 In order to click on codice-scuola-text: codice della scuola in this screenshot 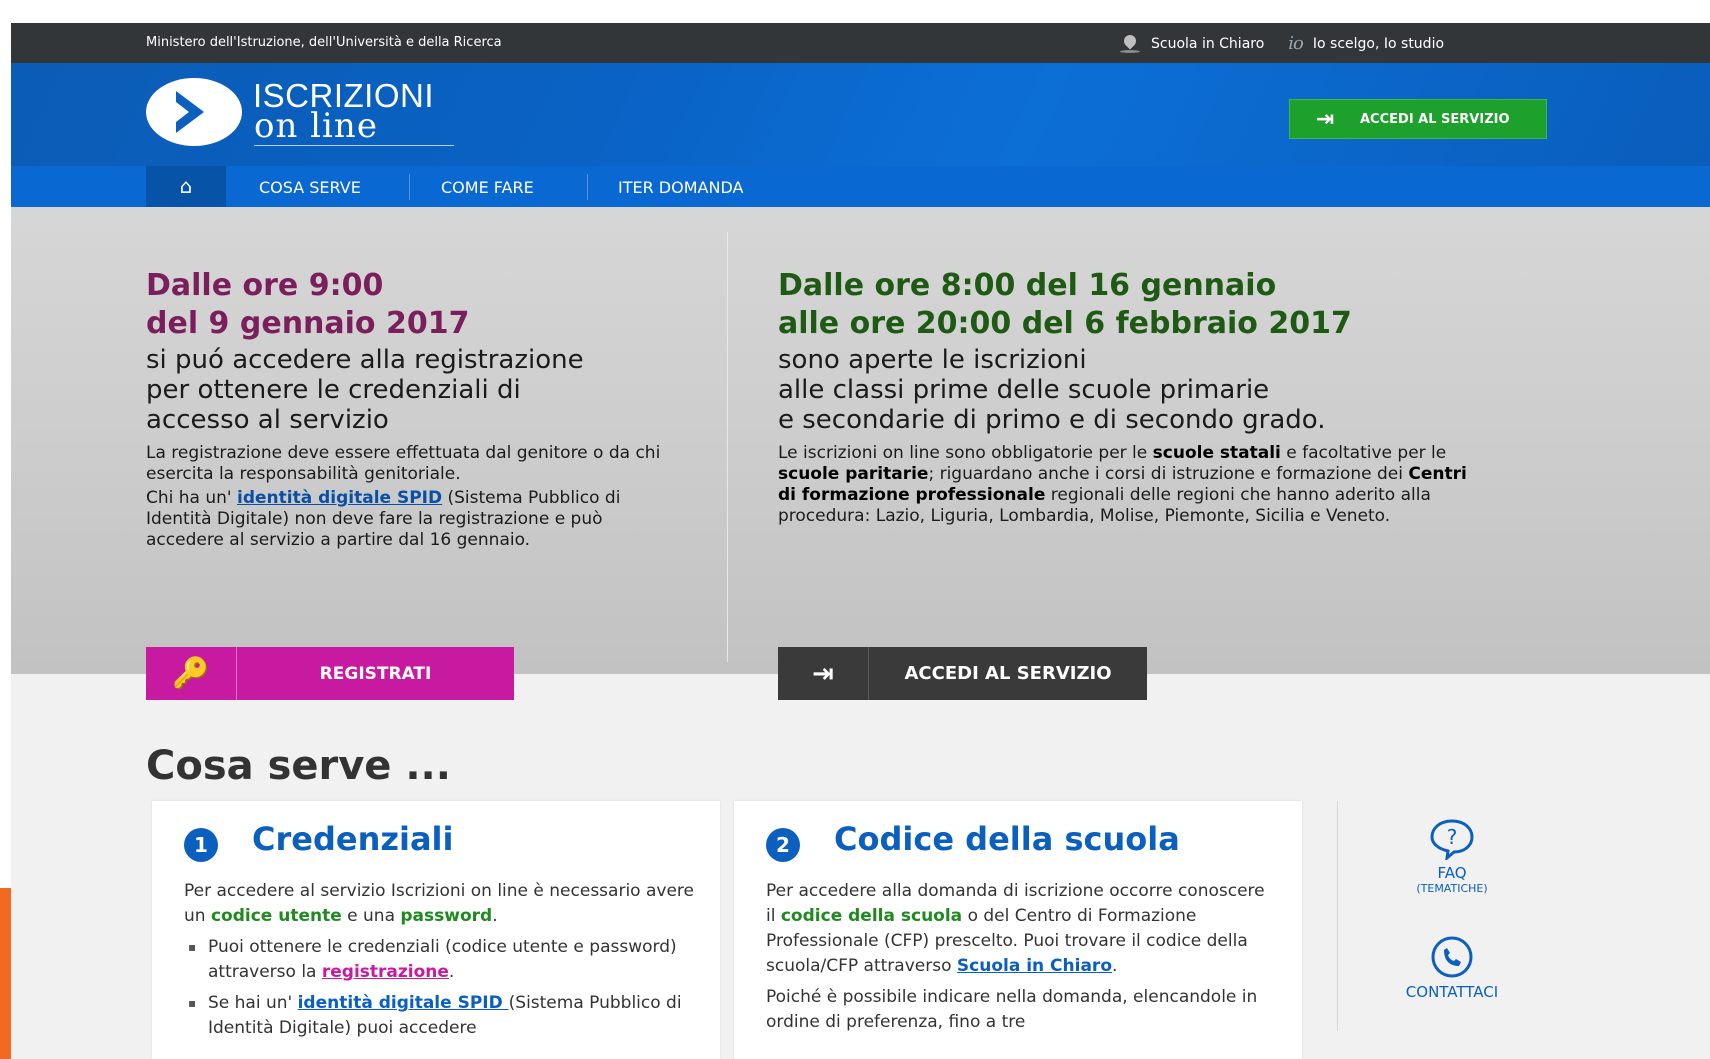, I will do `click(871, 916)`.